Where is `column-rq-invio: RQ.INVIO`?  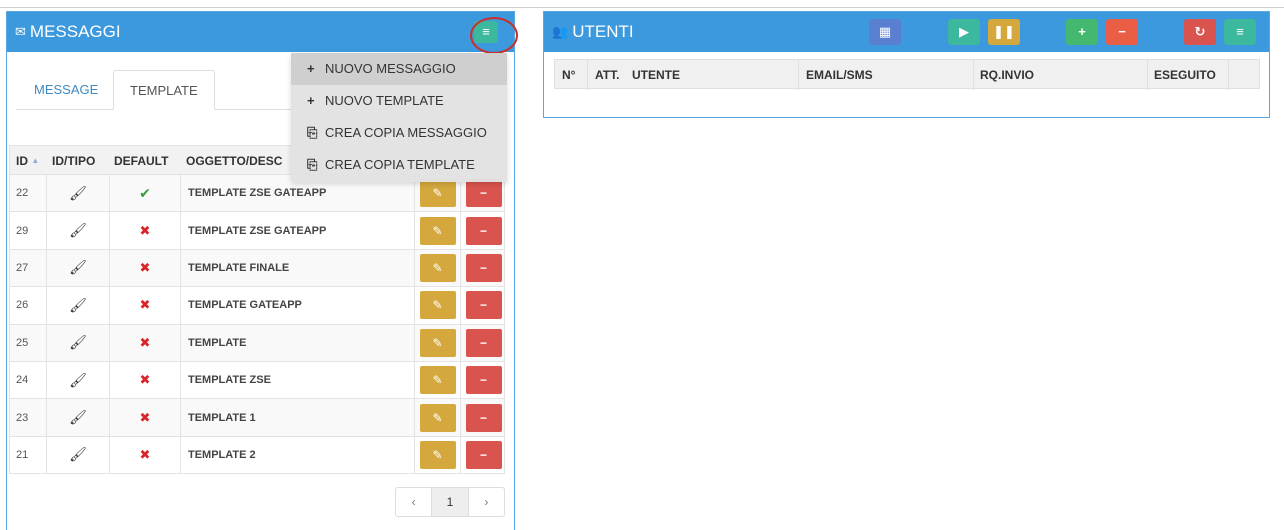 column-rq-invio: RQ.INVIO is located at coordinates (1007, 75).